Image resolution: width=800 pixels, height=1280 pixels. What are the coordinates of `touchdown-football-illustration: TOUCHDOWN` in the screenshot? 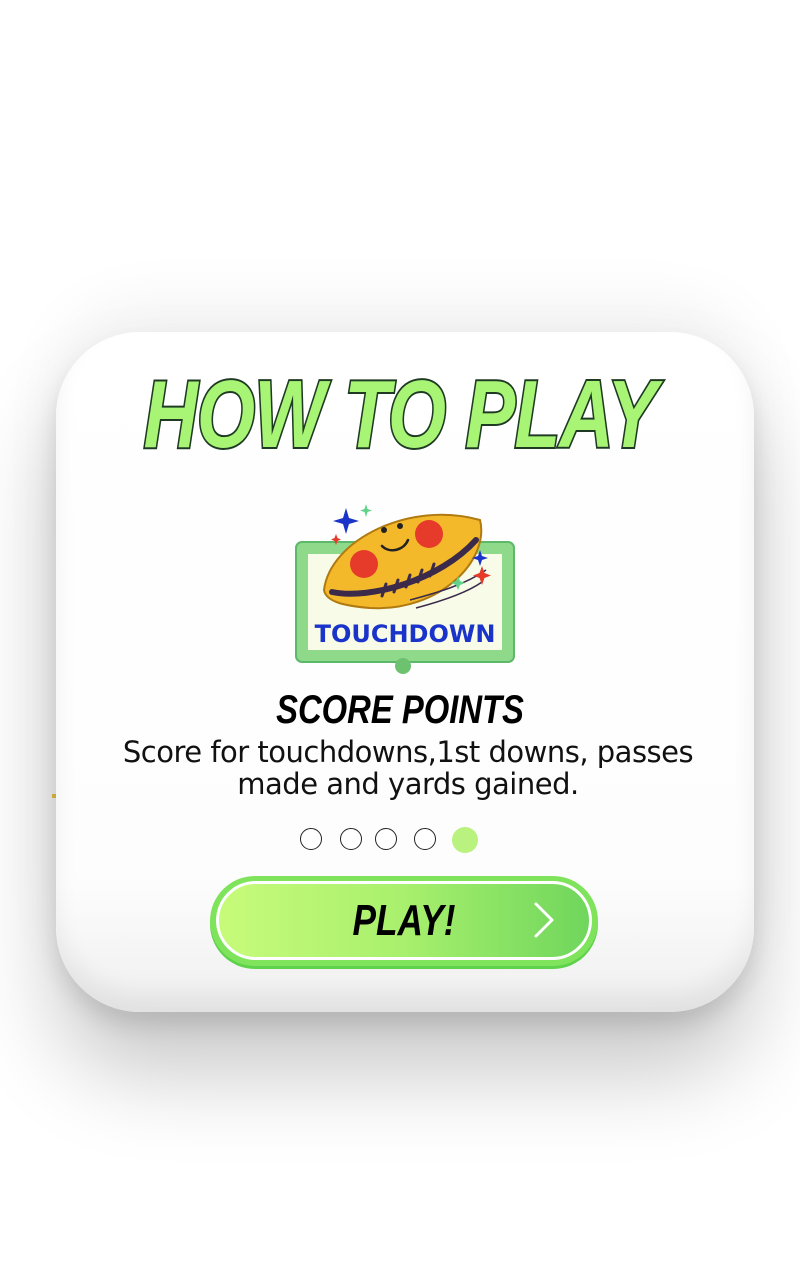 It's located at (405, 589).